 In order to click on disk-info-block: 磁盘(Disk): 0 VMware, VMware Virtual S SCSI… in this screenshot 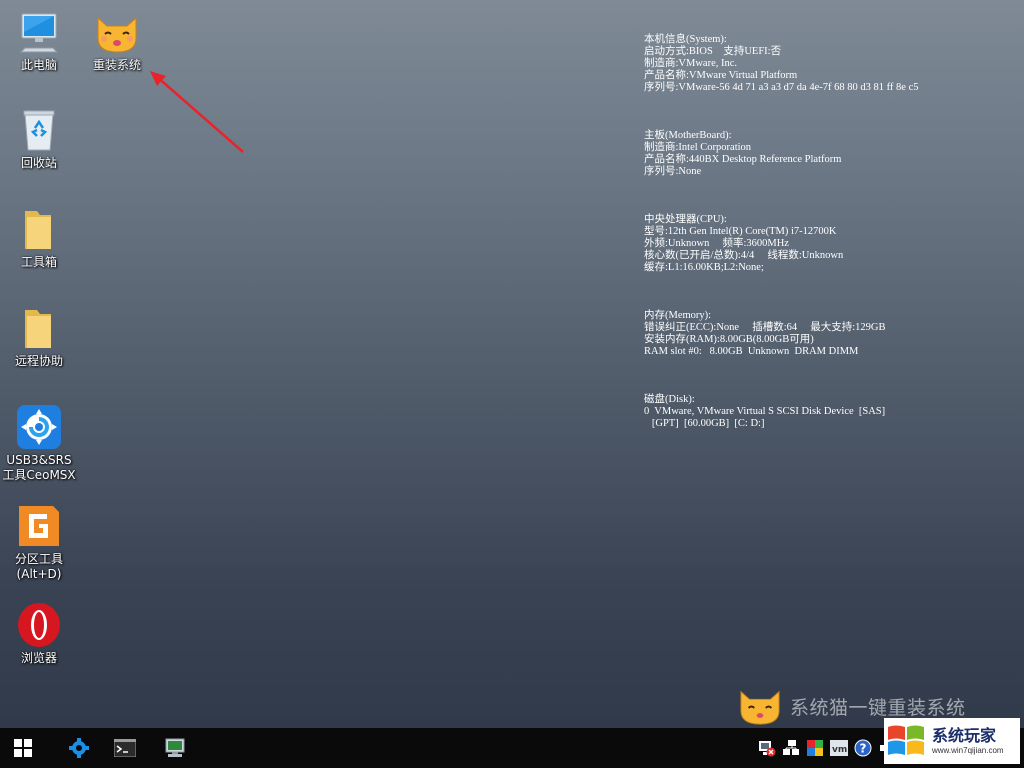, I will do `click(832, 412)`.